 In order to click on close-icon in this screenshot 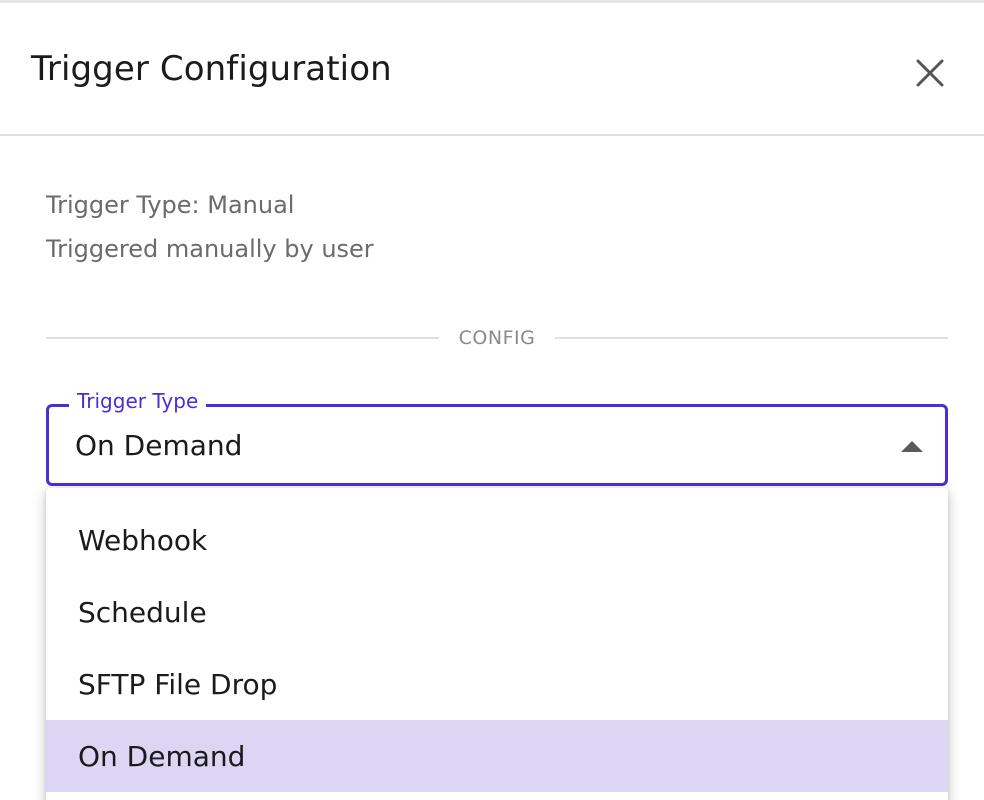, I will do `click(930, 73)`.